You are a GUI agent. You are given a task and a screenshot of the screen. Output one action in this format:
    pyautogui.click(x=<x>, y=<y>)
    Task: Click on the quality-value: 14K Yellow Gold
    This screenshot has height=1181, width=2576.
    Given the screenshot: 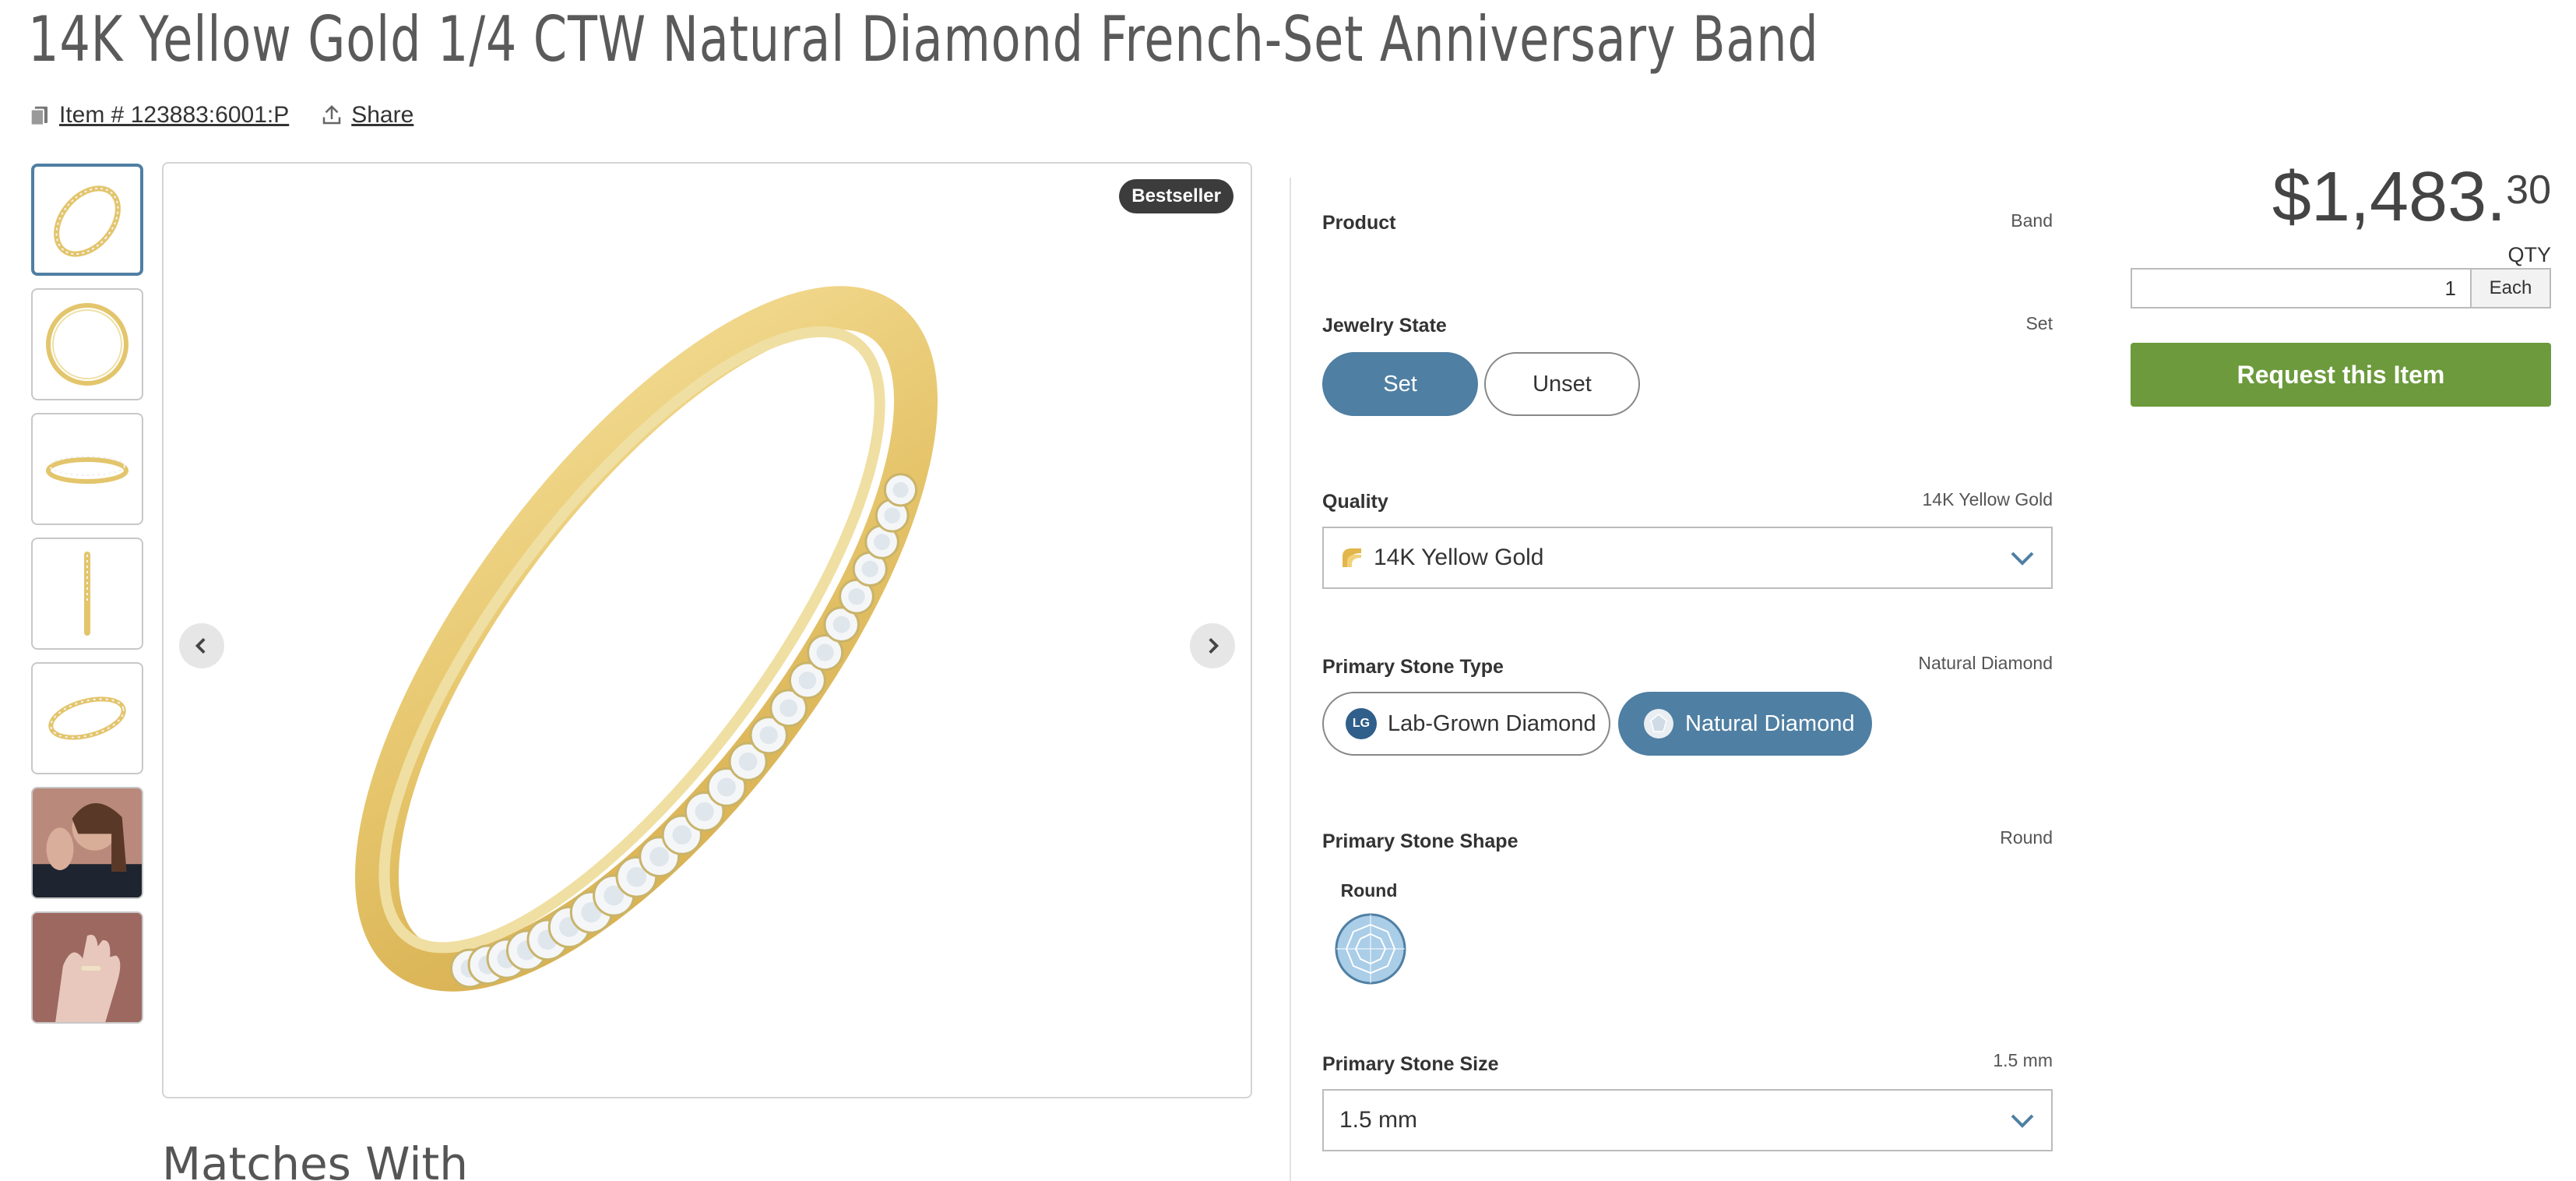 What is the action you would take?
    pyautogui.click(x=1987, y=499)
    